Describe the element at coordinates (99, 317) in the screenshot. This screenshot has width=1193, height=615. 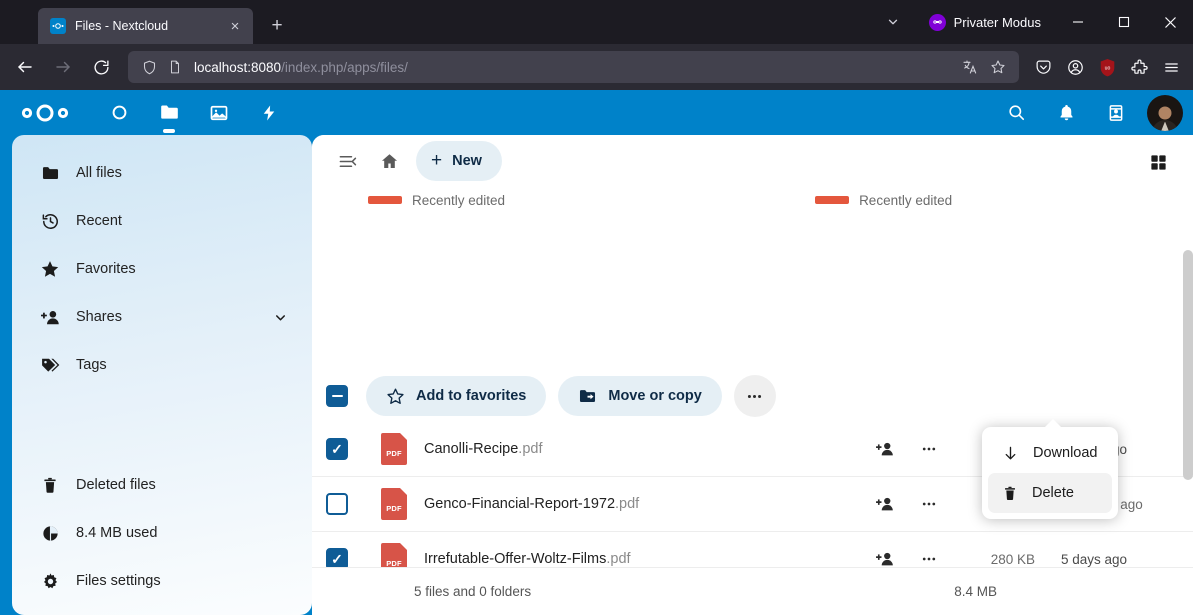
I see `sidebar-label: Shares` at that location.